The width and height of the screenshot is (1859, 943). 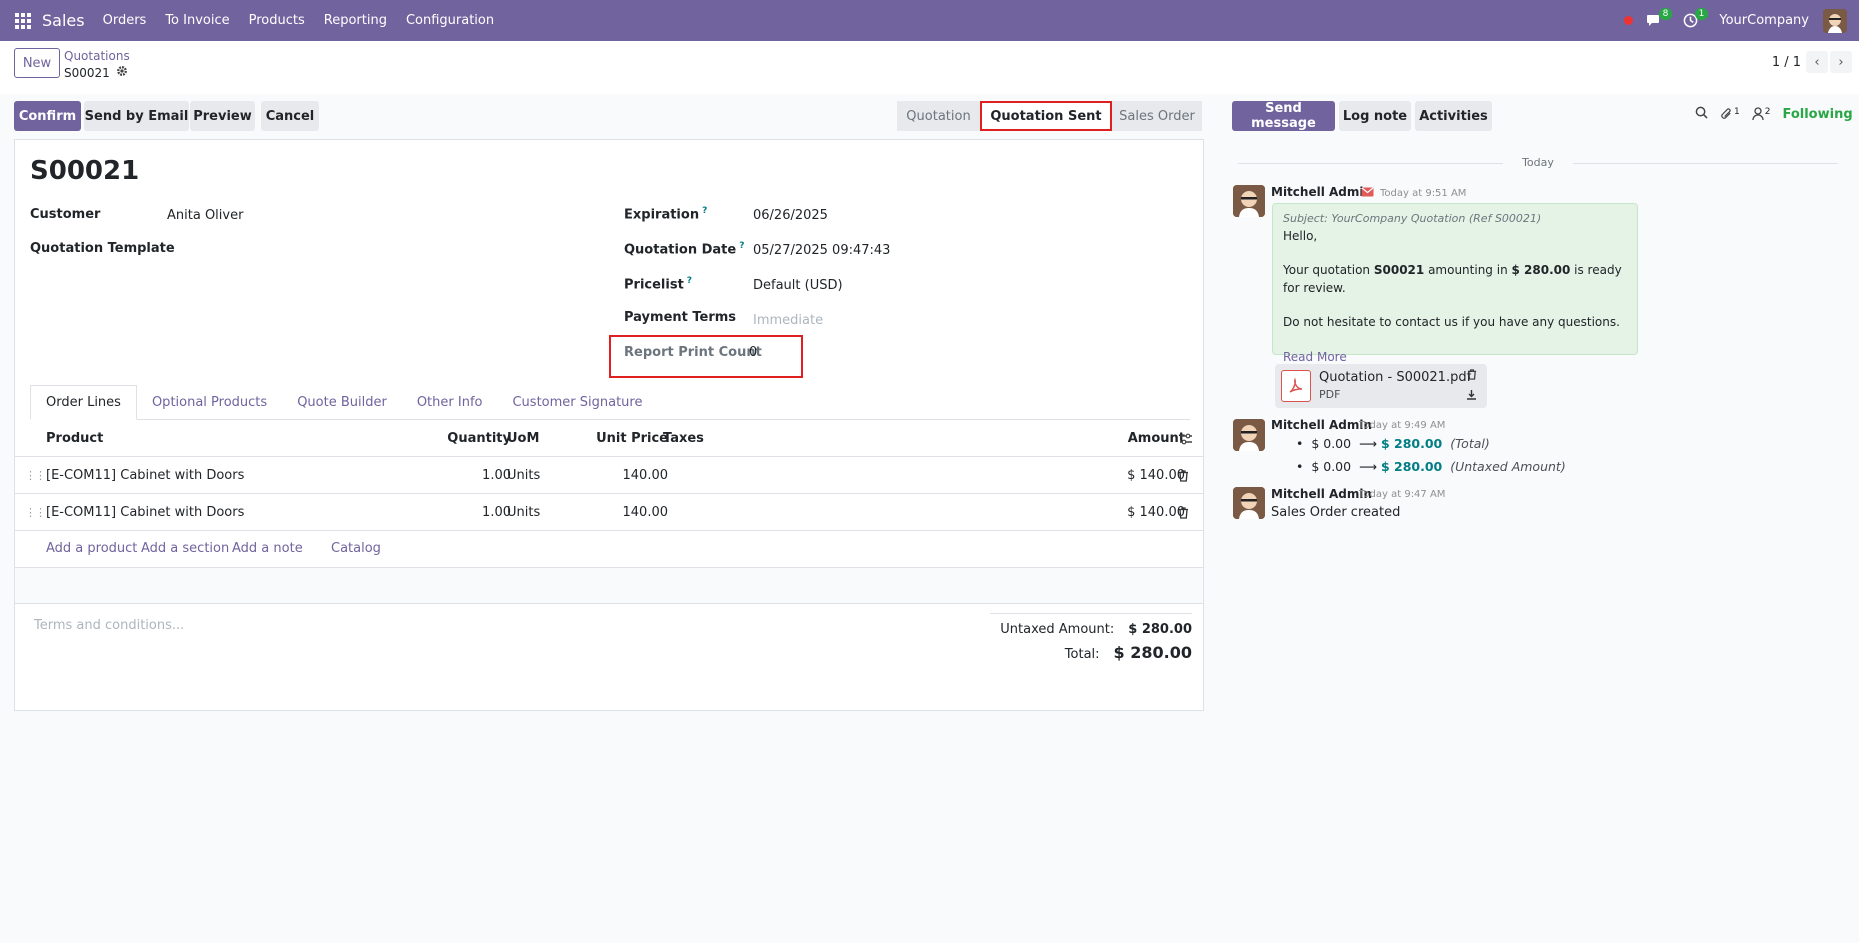 What do you see at coordinates (1786, 62) in the screenshot?
I see `pager-value: 1 / 1` at bounding box center [1786, 62].